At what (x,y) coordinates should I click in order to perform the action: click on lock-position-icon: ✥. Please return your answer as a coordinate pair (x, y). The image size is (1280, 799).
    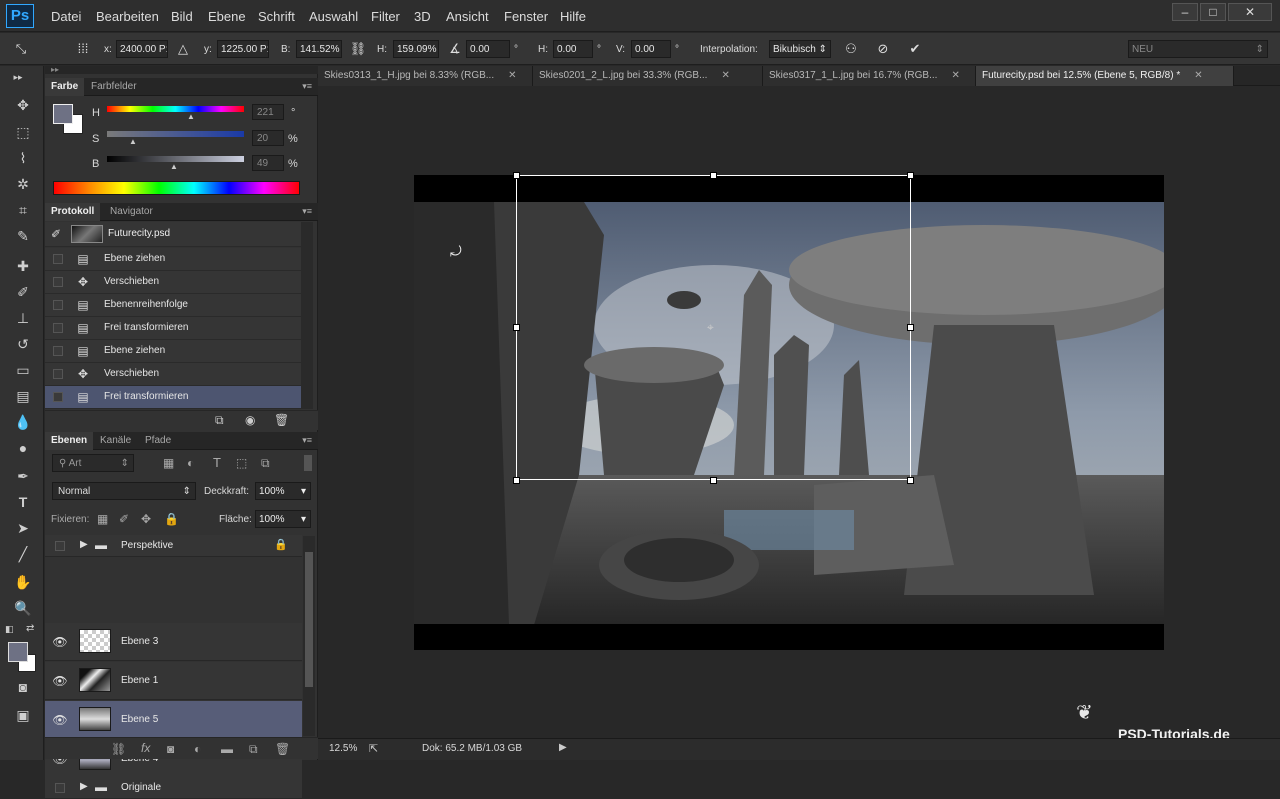
    Looking at the image, I should click on (146, 519).